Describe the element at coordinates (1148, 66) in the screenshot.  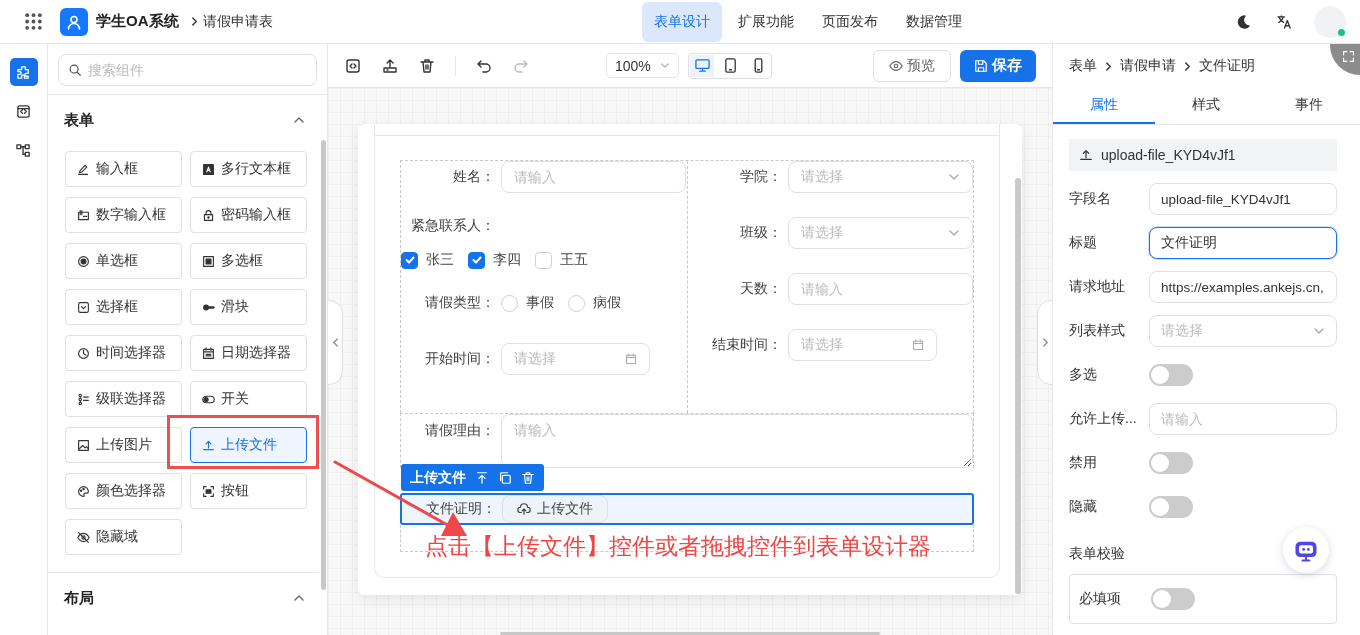
I see `breadcrumb-item: 请假申请` at that location.